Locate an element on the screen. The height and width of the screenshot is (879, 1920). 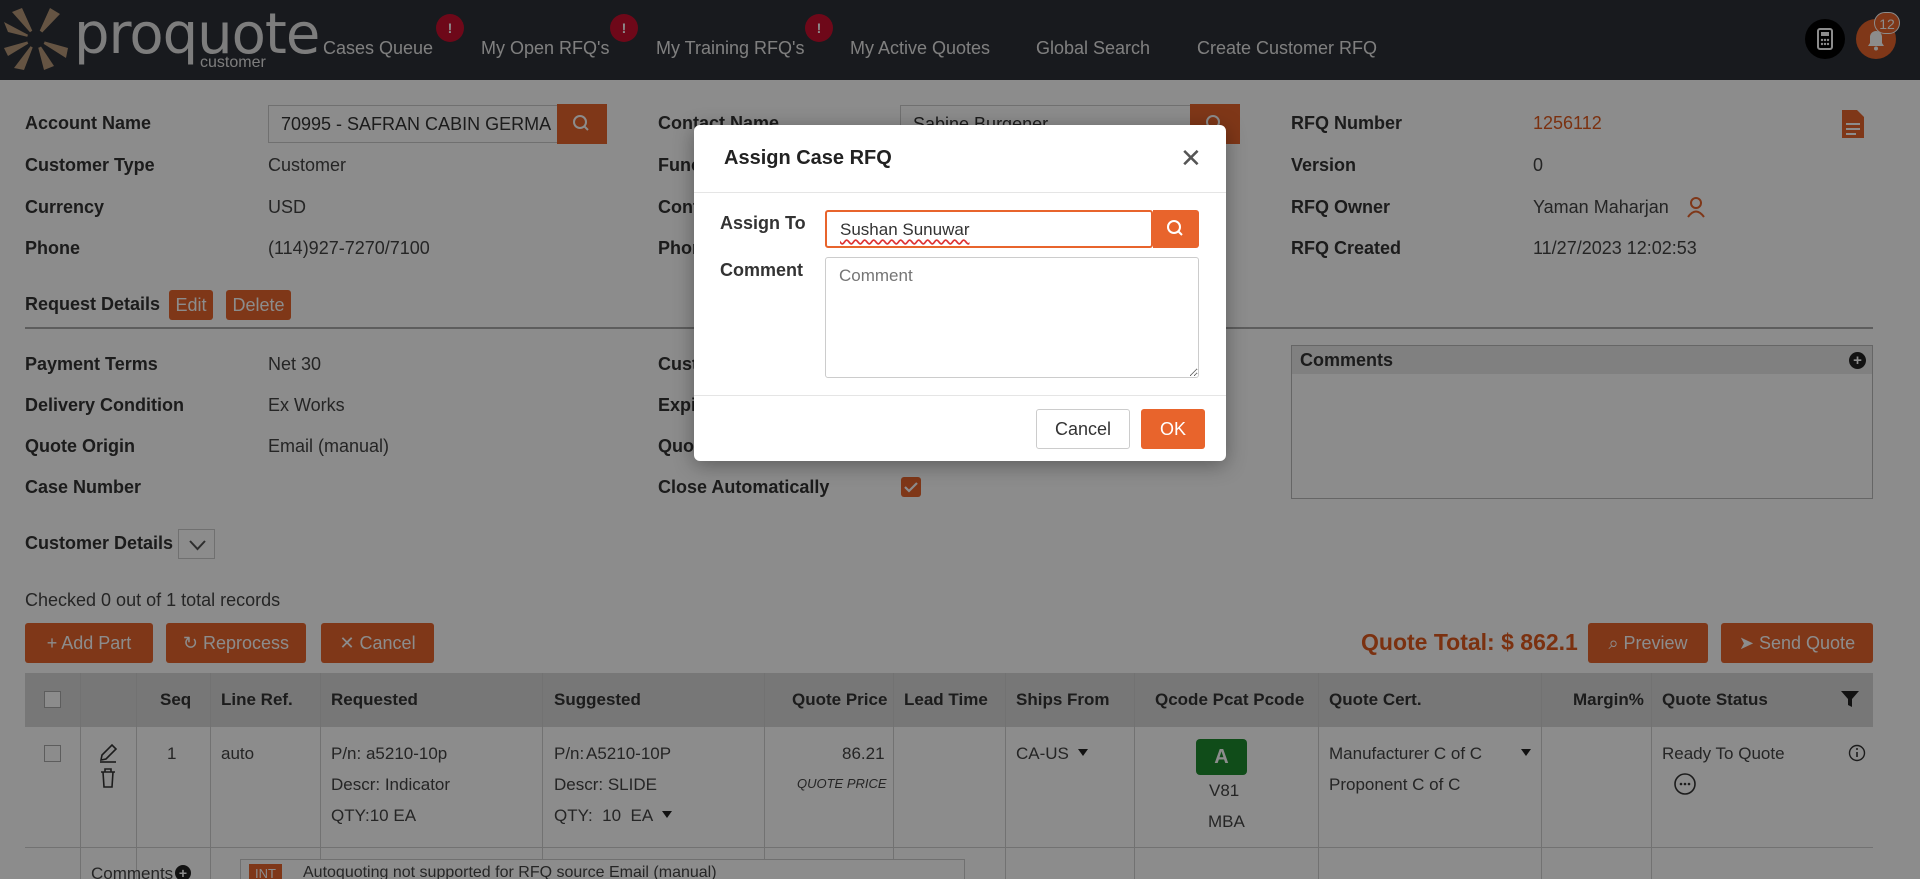
dialog-cancel-button: Cancel is located at coordinates (1083, 429).